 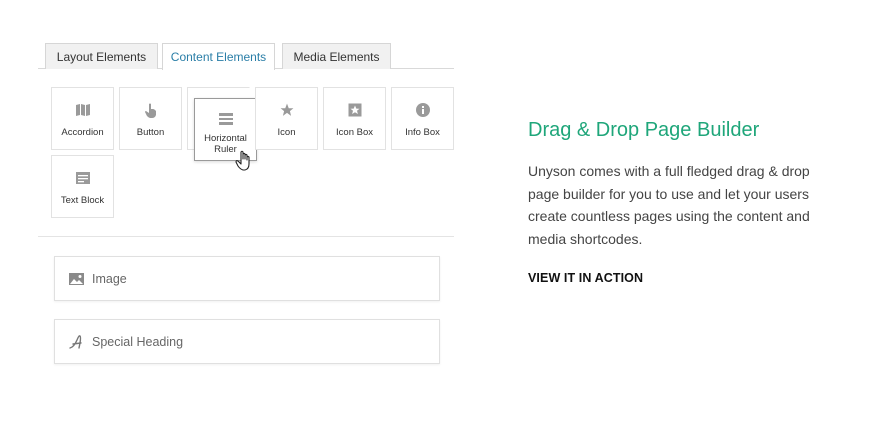 I want to click on star-icon, so click(x=287, y=110).